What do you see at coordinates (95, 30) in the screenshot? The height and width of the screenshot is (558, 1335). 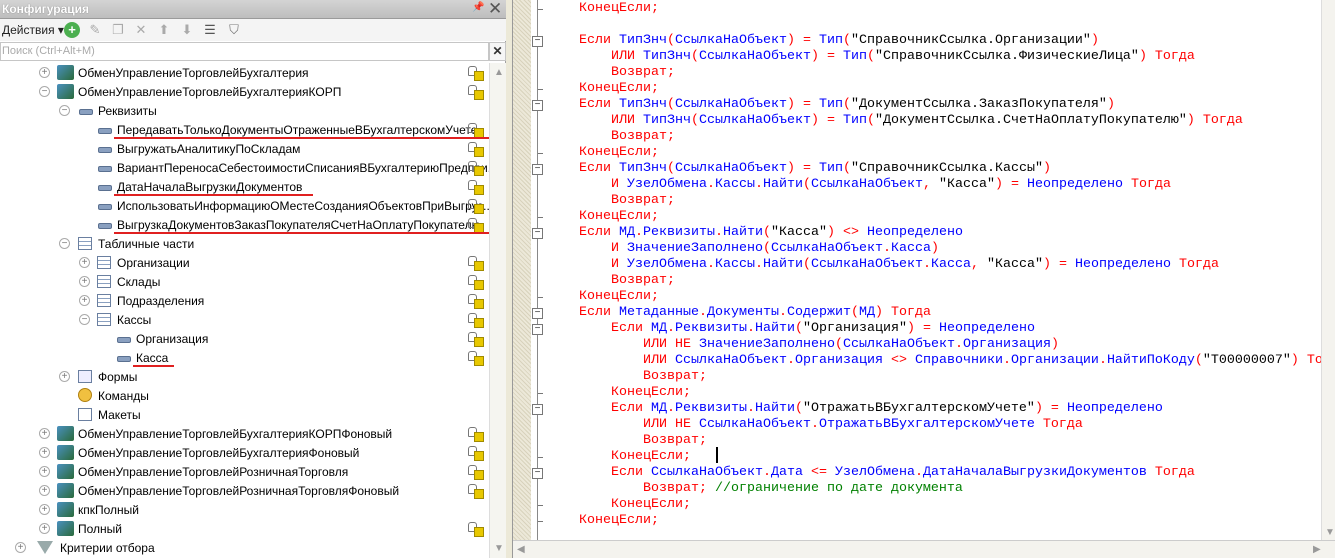 I see `edit-icon: ✎` at bounding box center [95, 30].